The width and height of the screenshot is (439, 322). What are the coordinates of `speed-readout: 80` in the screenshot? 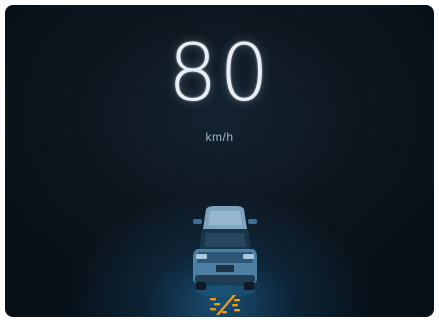 It's located at (219, 74).